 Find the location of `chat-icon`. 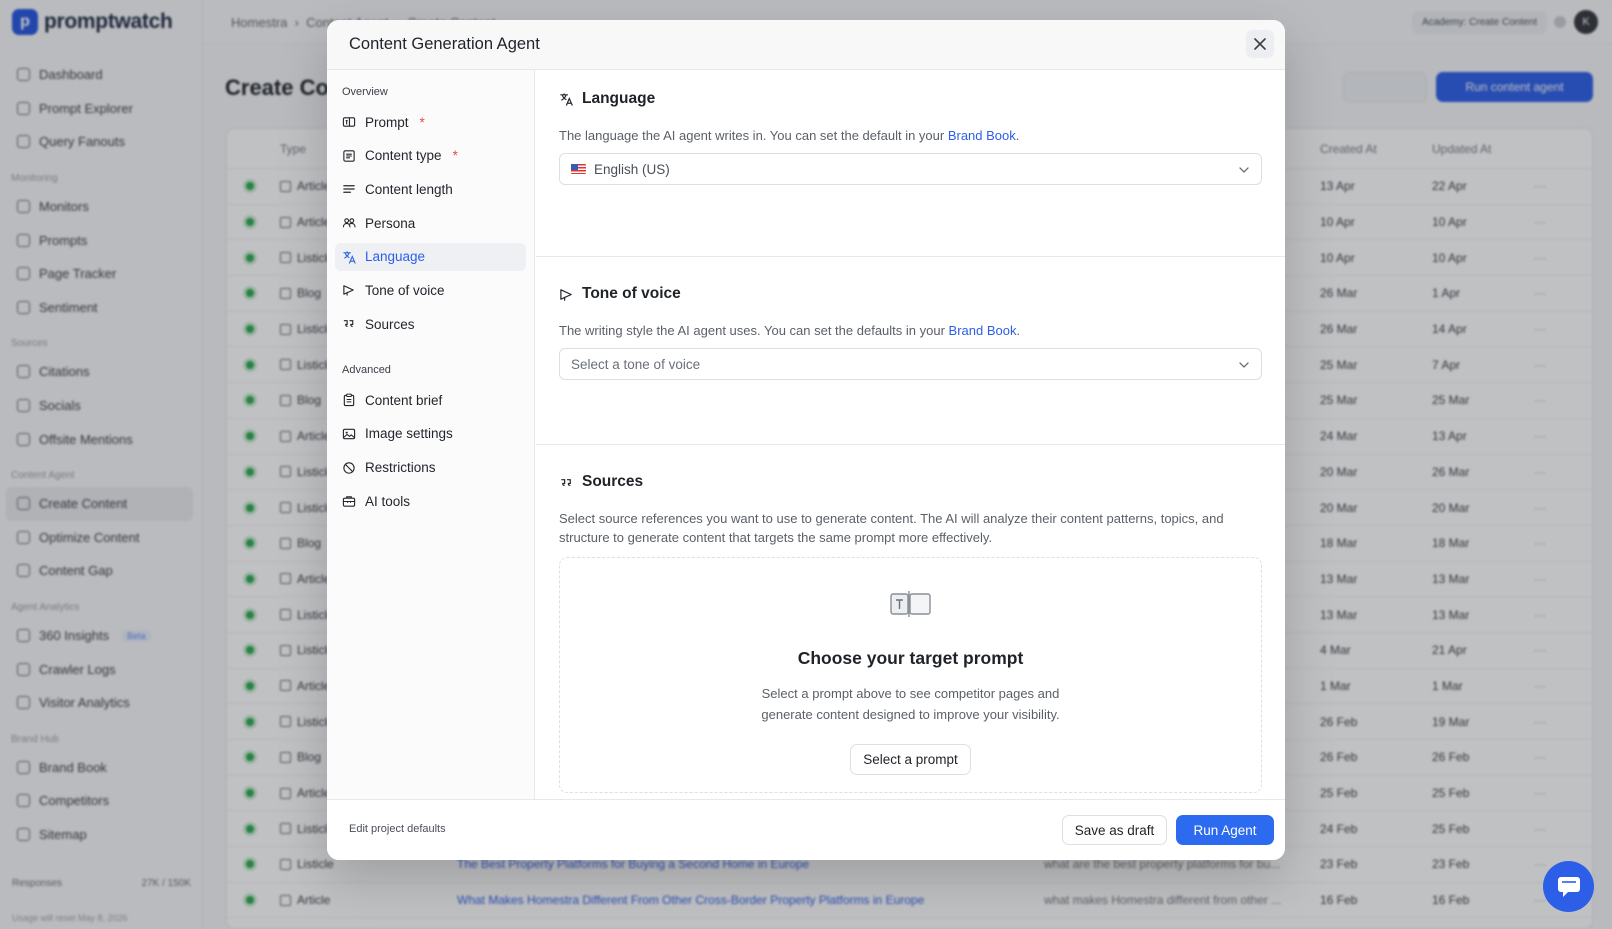

chat-icon is located at coordinates (1568, 886).